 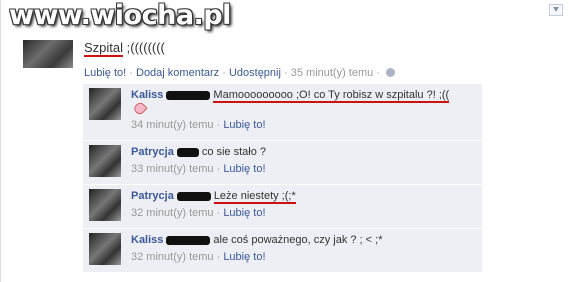 I want to click on comment-meta: 33 minut(y) temu · Lubię to!, so click(x=198, y=169).